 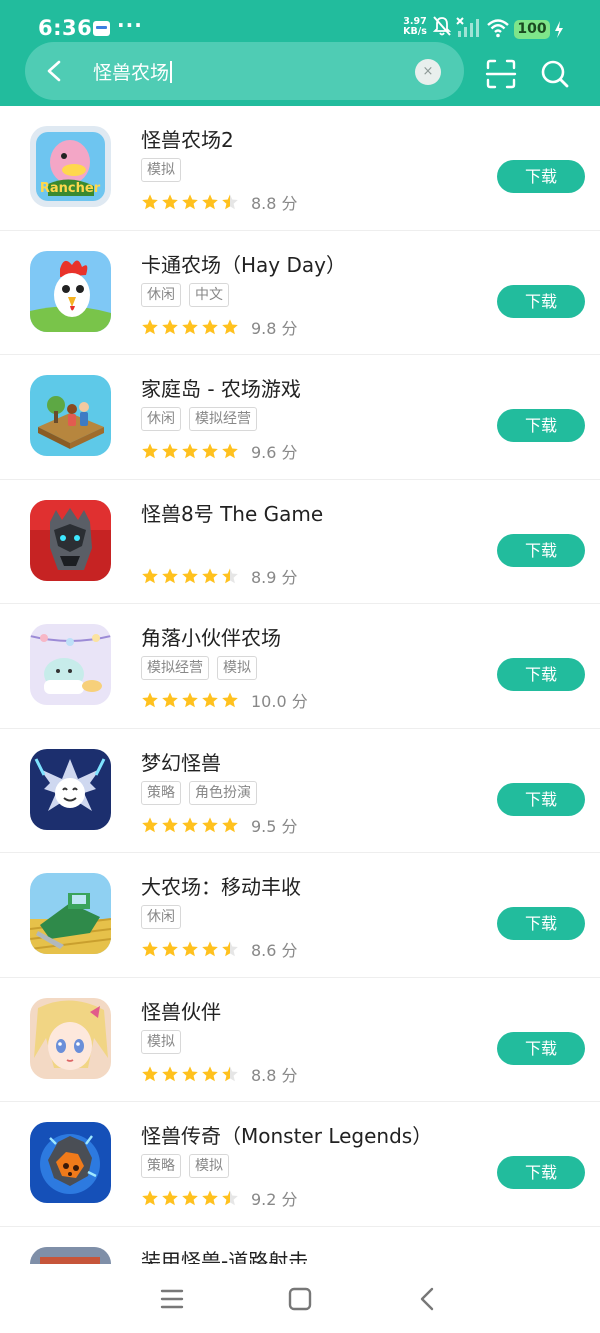 I want to click on app-tags: 策略 模拟, so click(x=185, y=1166).